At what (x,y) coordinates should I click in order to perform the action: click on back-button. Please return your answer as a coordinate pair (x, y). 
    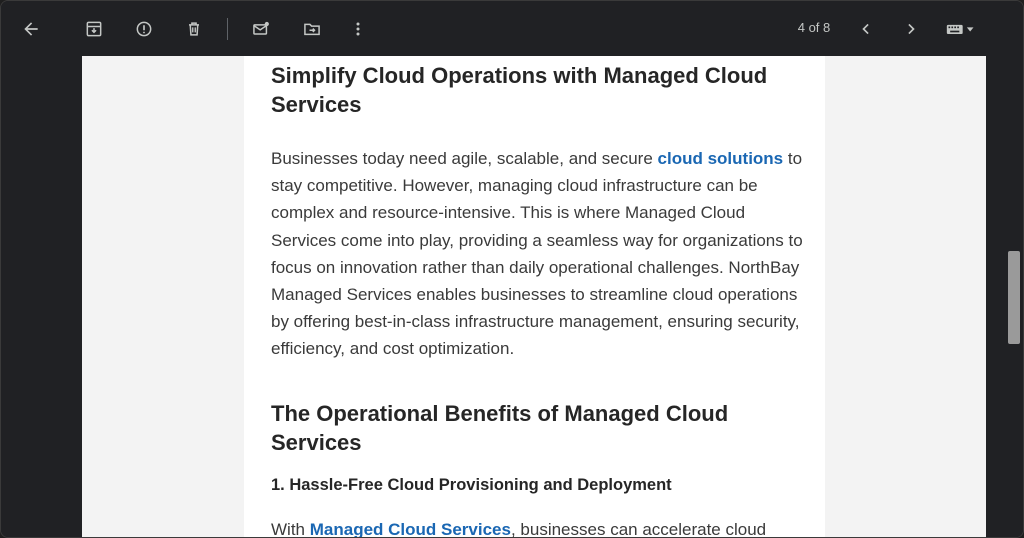
    Looking at the image, I should click on (31, 29).